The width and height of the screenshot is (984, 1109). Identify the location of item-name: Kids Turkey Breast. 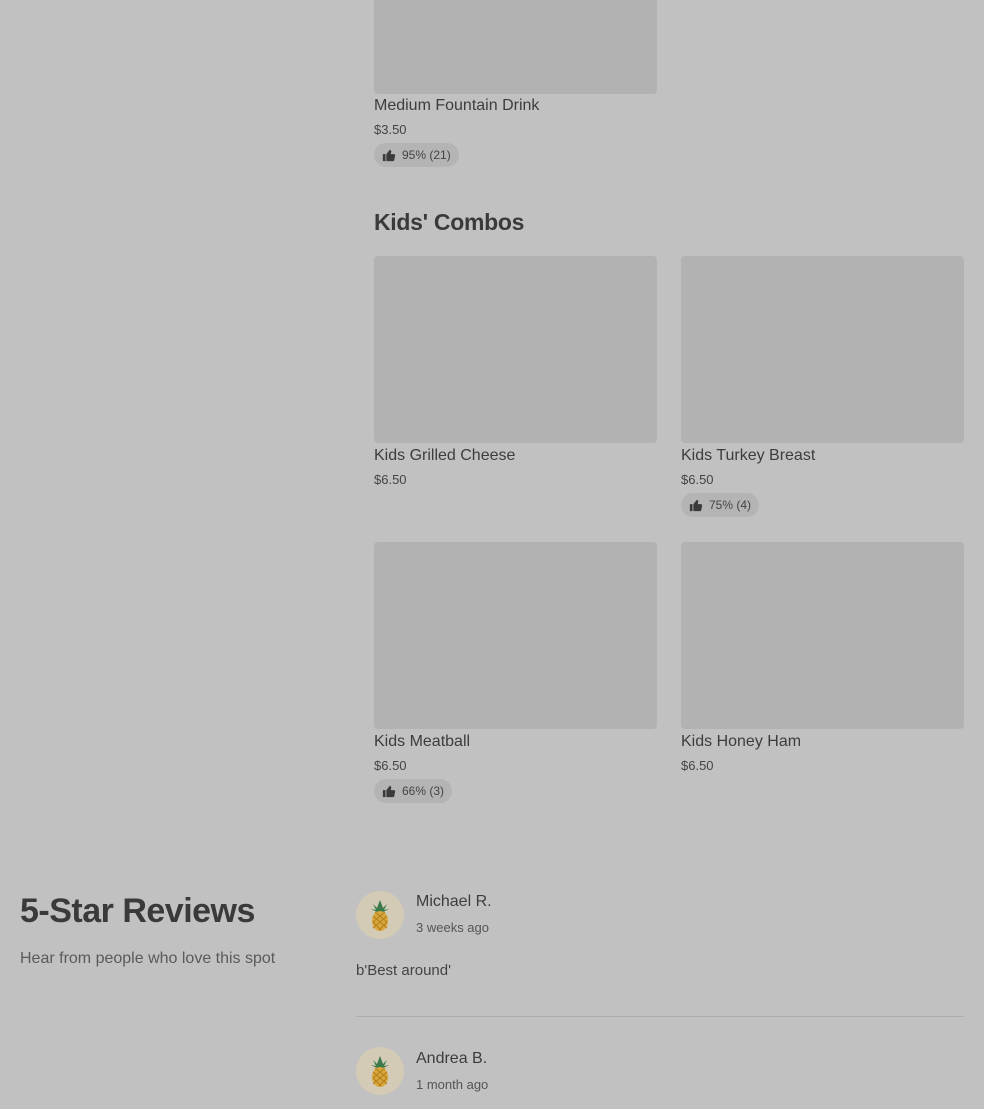
(748, 456).